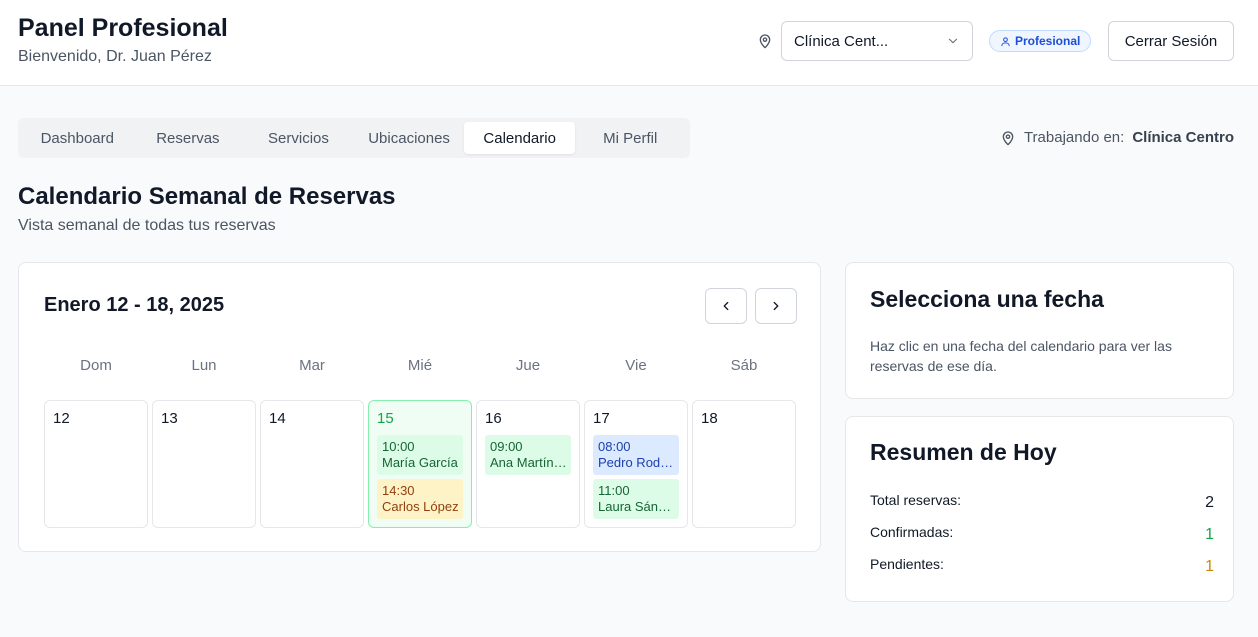  I want to click on appointment-time: 10:00, so click(398, 446).